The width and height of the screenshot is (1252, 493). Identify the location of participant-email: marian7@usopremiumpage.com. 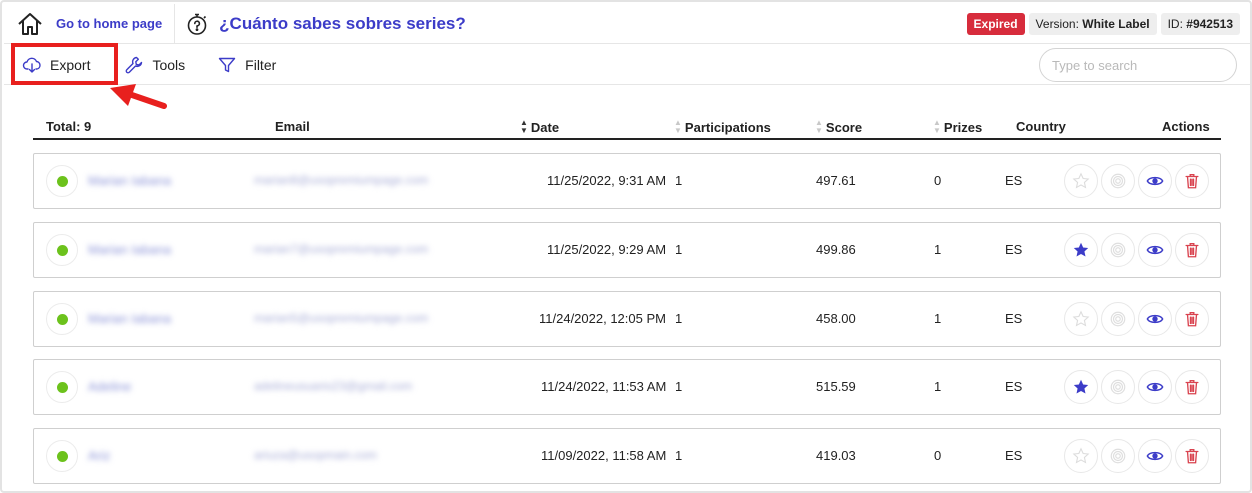
(341, 249).